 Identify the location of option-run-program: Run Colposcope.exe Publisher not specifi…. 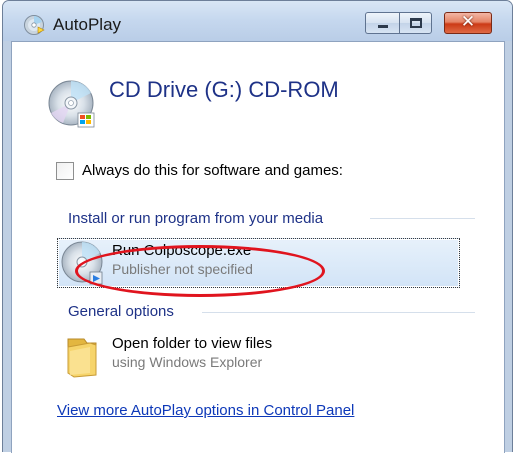
(258, 263).